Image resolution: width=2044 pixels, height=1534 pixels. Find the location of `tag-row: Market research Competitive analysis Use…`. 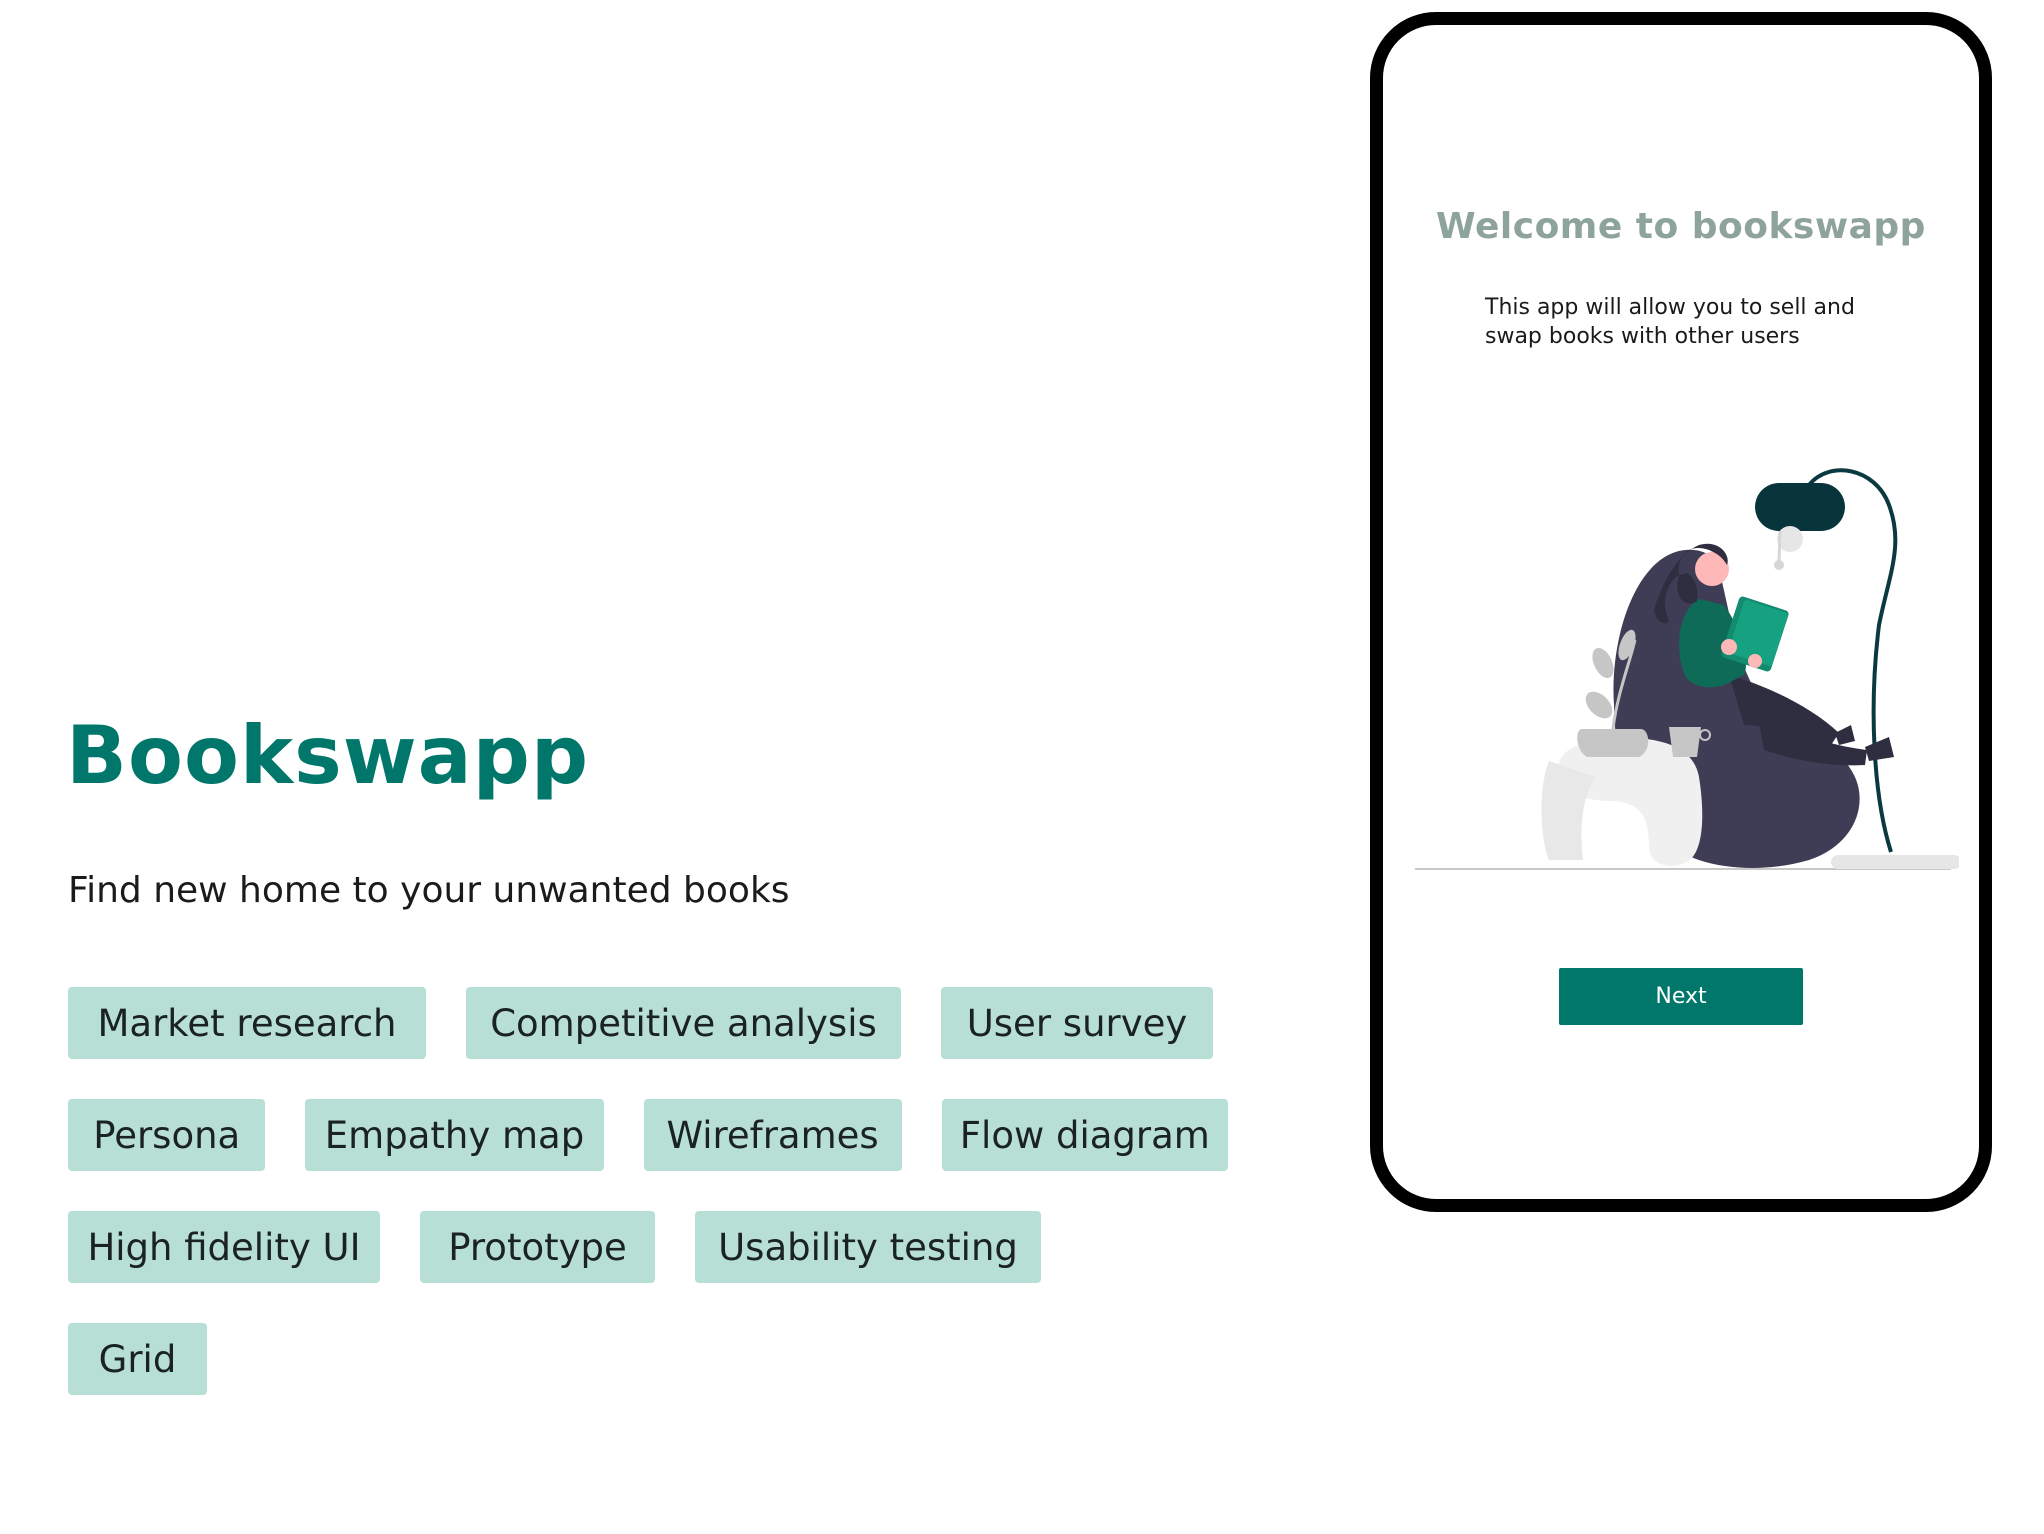

tag-row: Market research Competitive analysis Use… is located at coordinates (668, 1023).